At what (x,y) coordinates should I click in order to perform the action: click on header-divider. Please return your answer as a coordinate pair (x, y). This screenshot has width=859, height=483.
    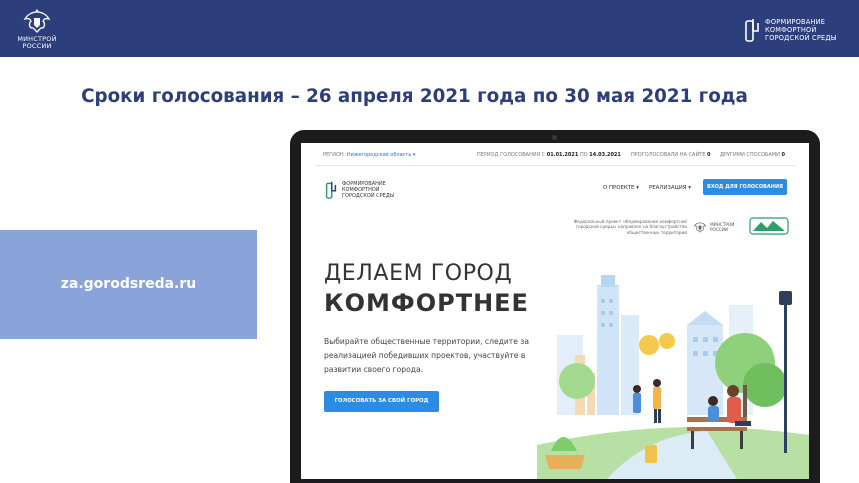
    Looking at the image, I should click on (555, 165).